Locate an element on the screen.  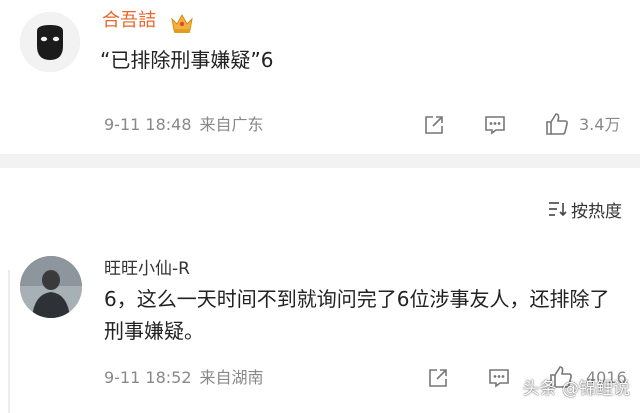
comment-text: “已排除刑事嫌疑”6 is located at coordinates (187, 60).